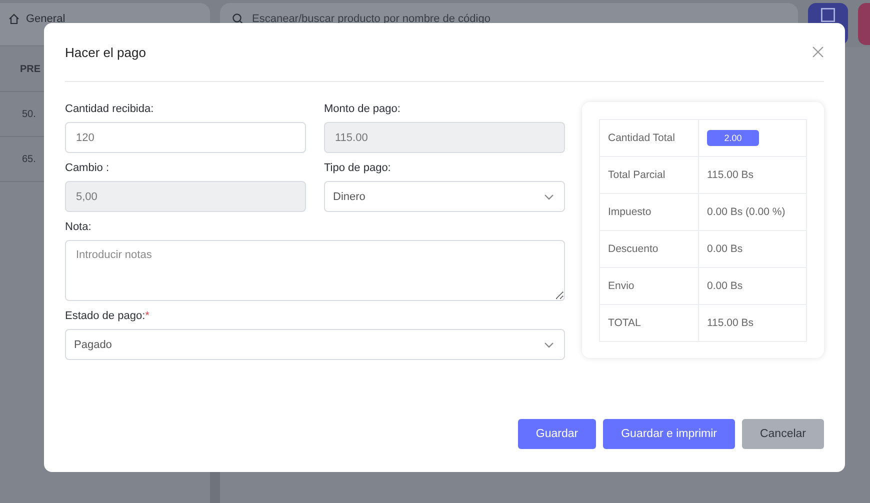 Image resolution: width=870 pixels, height=503 pixels. What do you see at coordinates (87, 168) in the screenshot?
I see `field-label: Cambio :` at bounding box center [87, 168].